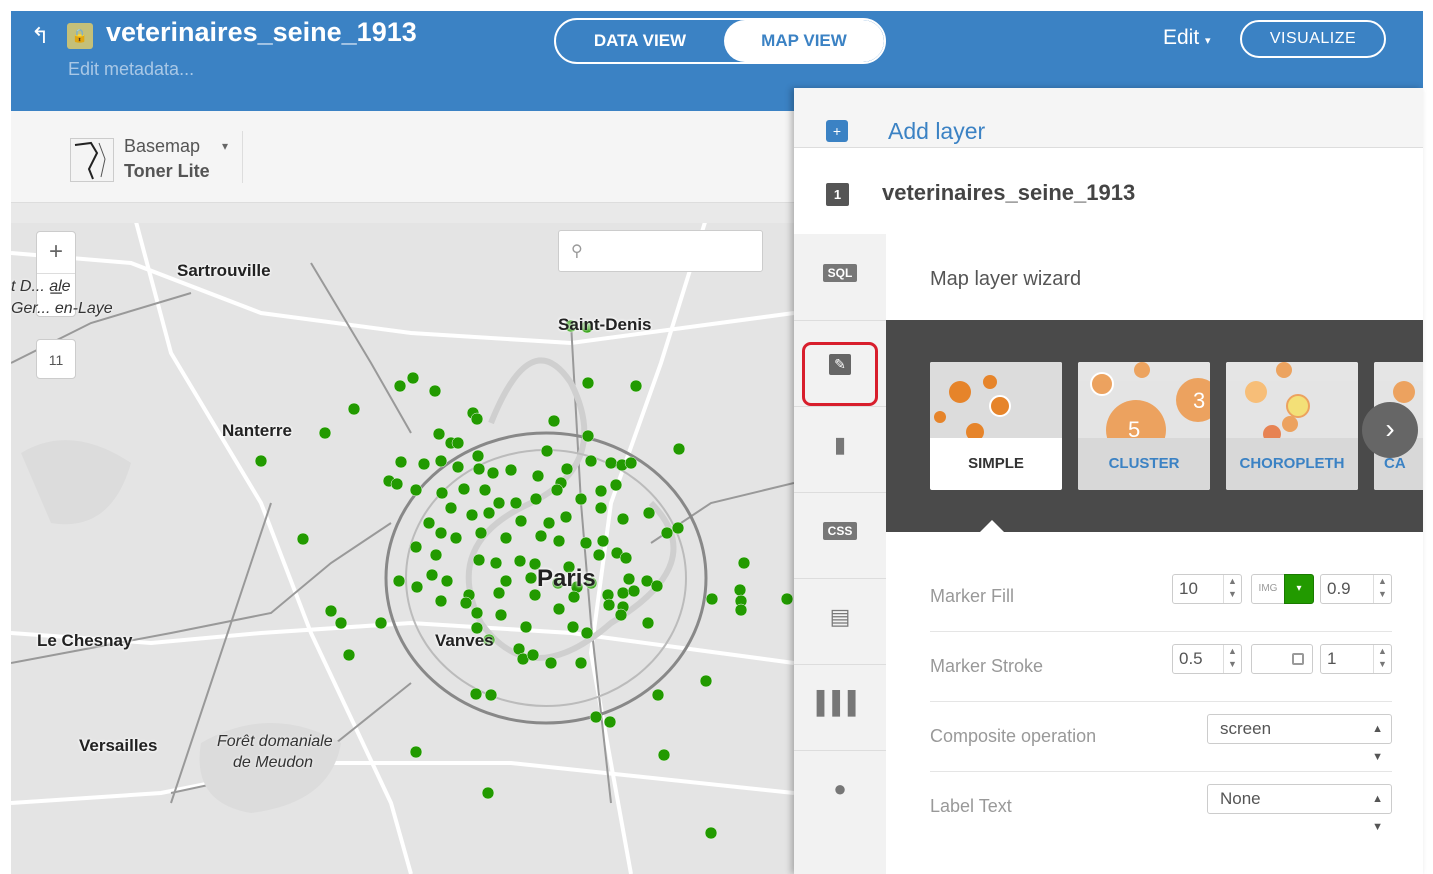 The height and width of the screenshot is (874, 1433). Describe the element at coordinates (675, 252) in the screenshot. I see `map-search-input` at that location.